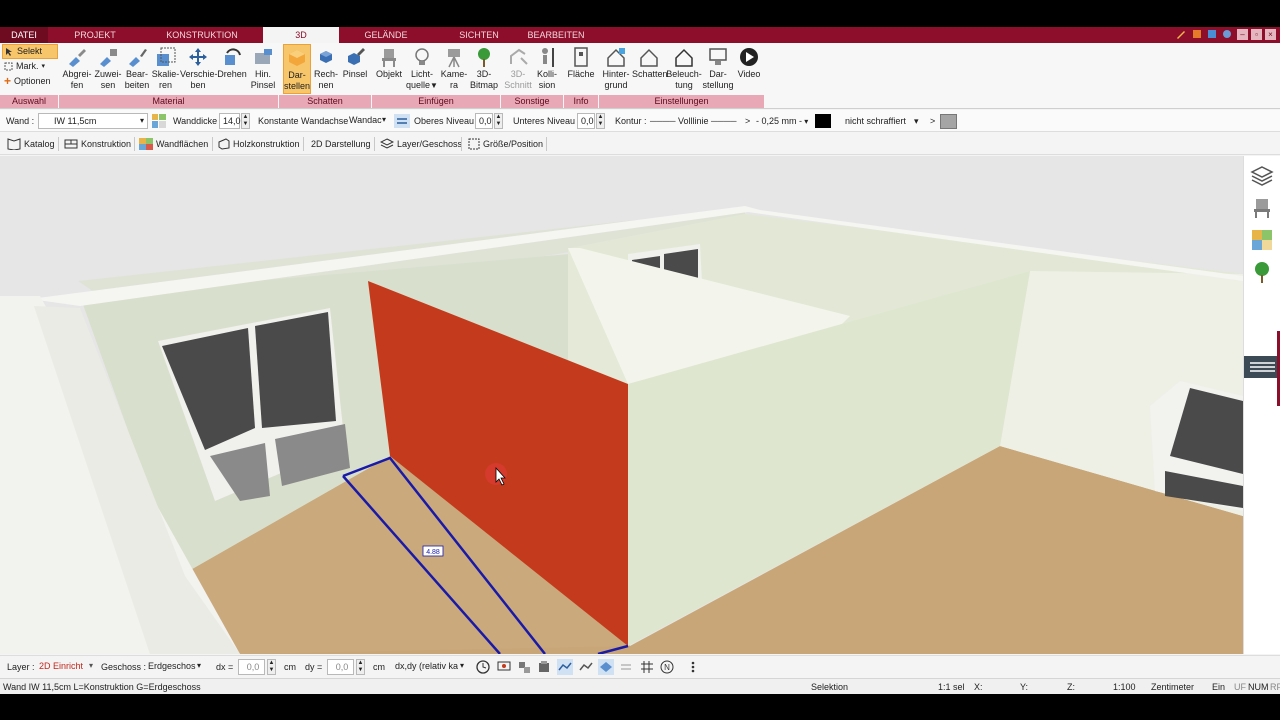 The width and height of the screenshot is (1280, 720). I want to click on thickness-stepper: ▲ ▼, so click(245, 121).